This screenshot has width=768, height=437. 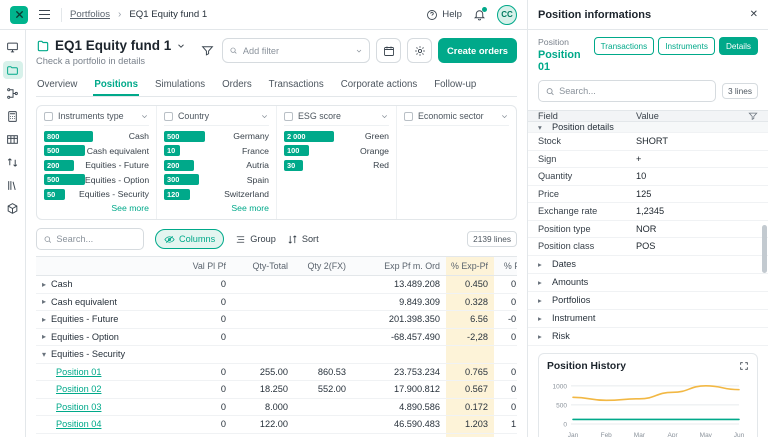 What do you see at coordinates (505, 266) in the screenshot?
I see `column-header: % Pf lst` at bounding box center [505, 266].